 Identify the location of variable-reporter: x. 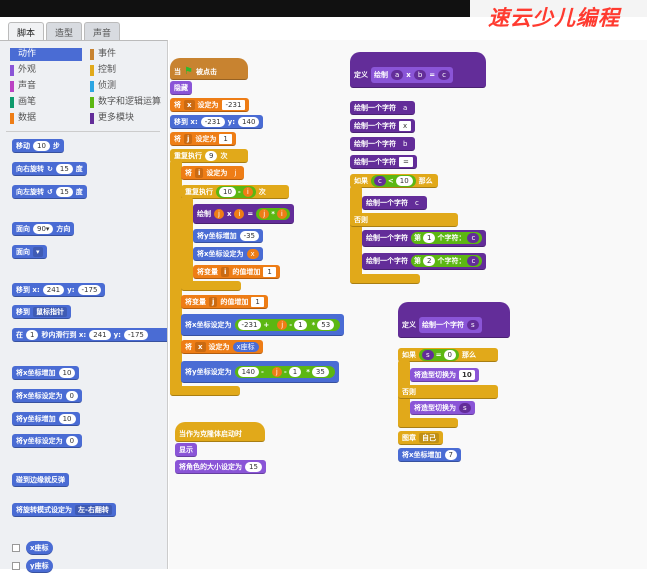
(252, 253).